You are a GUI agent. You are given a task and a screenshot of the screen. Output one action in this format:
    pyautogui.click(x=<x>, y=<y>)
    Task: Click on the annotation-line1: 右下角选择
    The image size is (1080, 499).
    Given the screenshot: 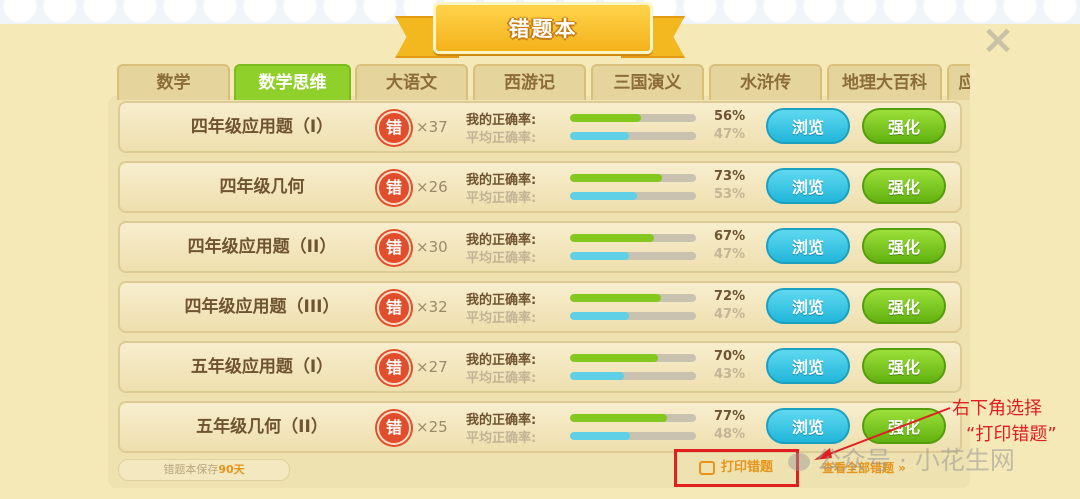 What is the action you would take?
    pyautogui.click(x=997, y=408)
    